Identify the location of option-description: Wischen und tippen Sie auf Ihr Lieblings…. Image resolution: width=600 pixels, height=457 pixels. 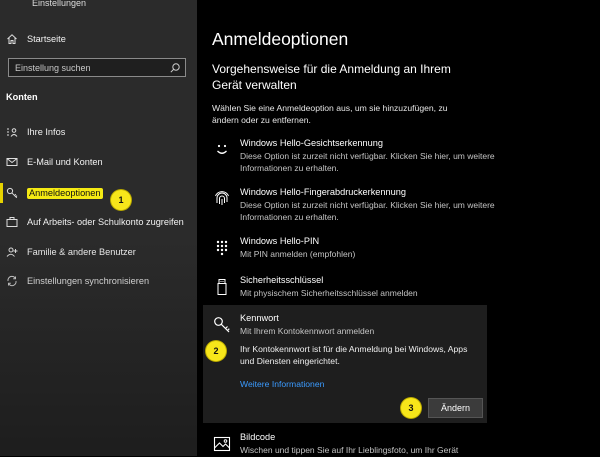
(349, 450).